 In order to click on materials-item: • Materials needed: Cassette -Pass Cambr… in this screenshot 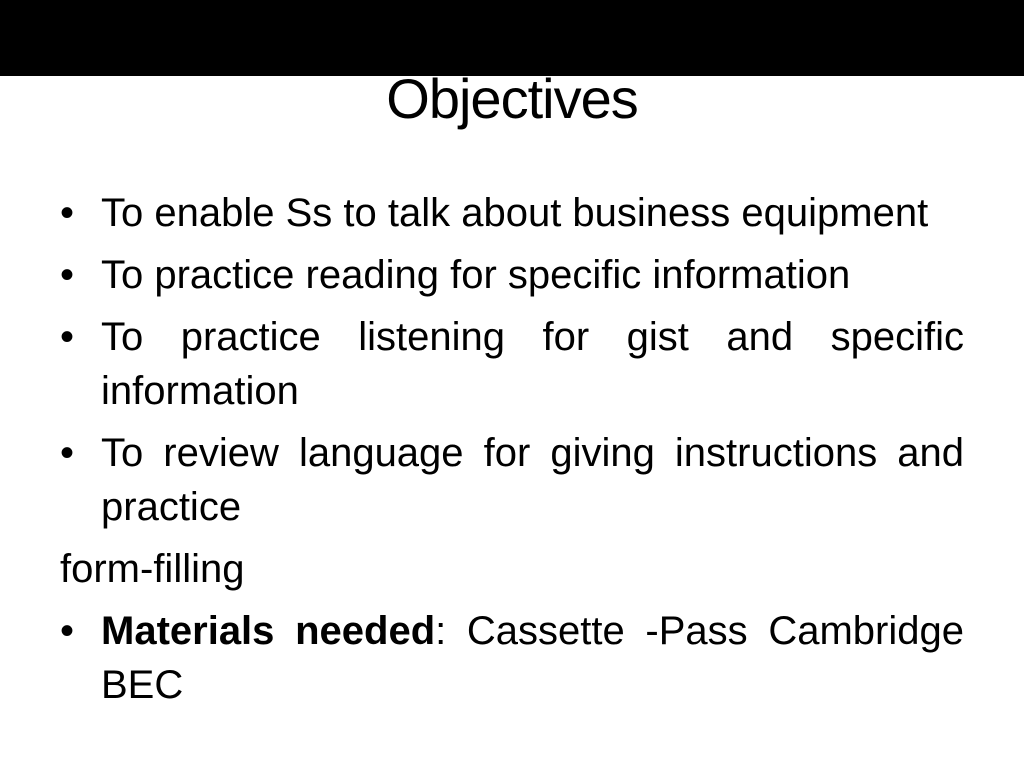, I will do `click(512, 658)`.